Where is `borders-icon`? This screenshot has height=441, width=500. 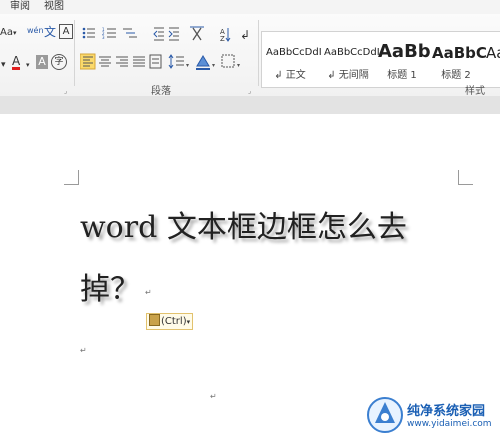
borders-icon is located at coordinates (228, 61).